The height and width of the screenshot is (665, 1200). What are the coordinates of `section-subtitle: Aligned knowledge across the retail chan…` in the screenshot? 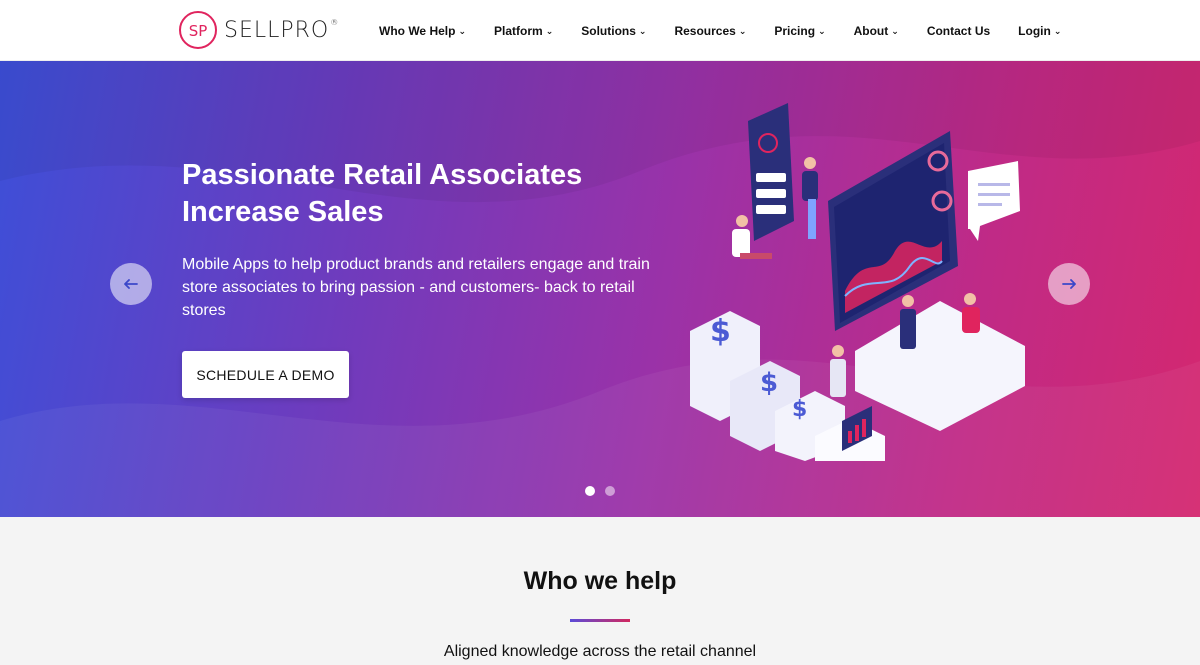 It's located at (600, 651).